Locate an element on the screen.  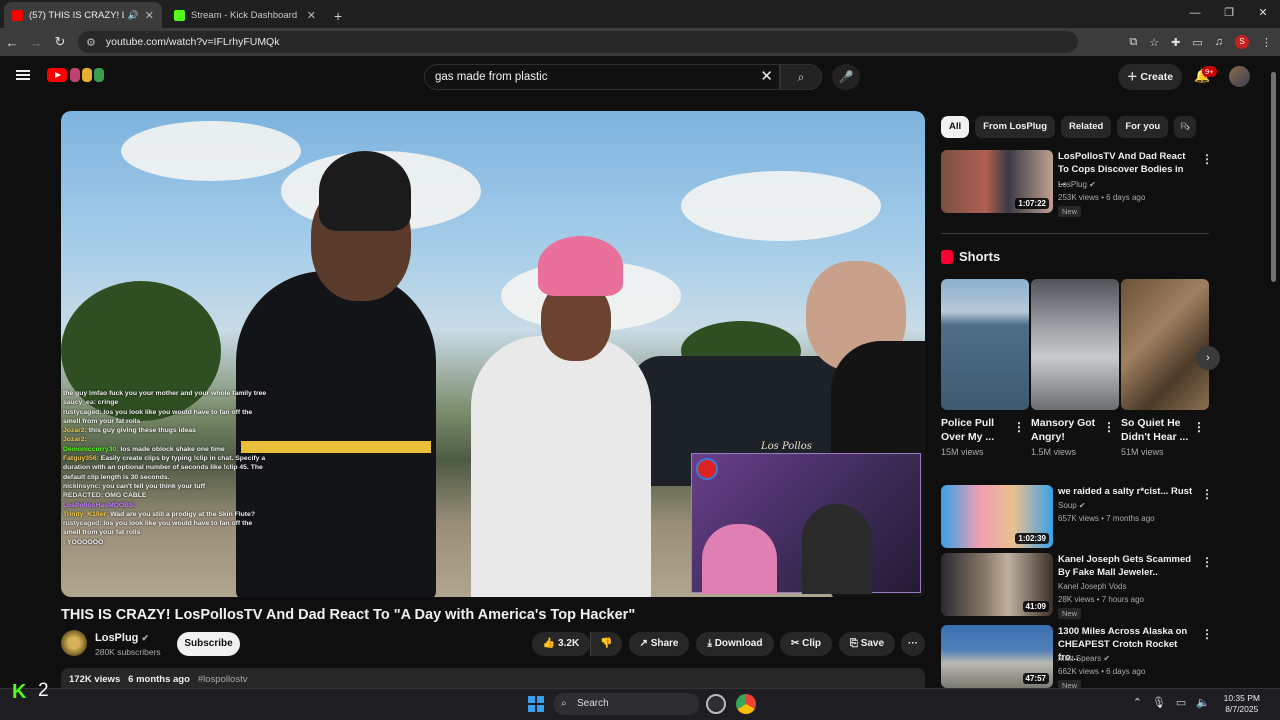
more-actions-button: ··· is located at coordinates (913, 644).